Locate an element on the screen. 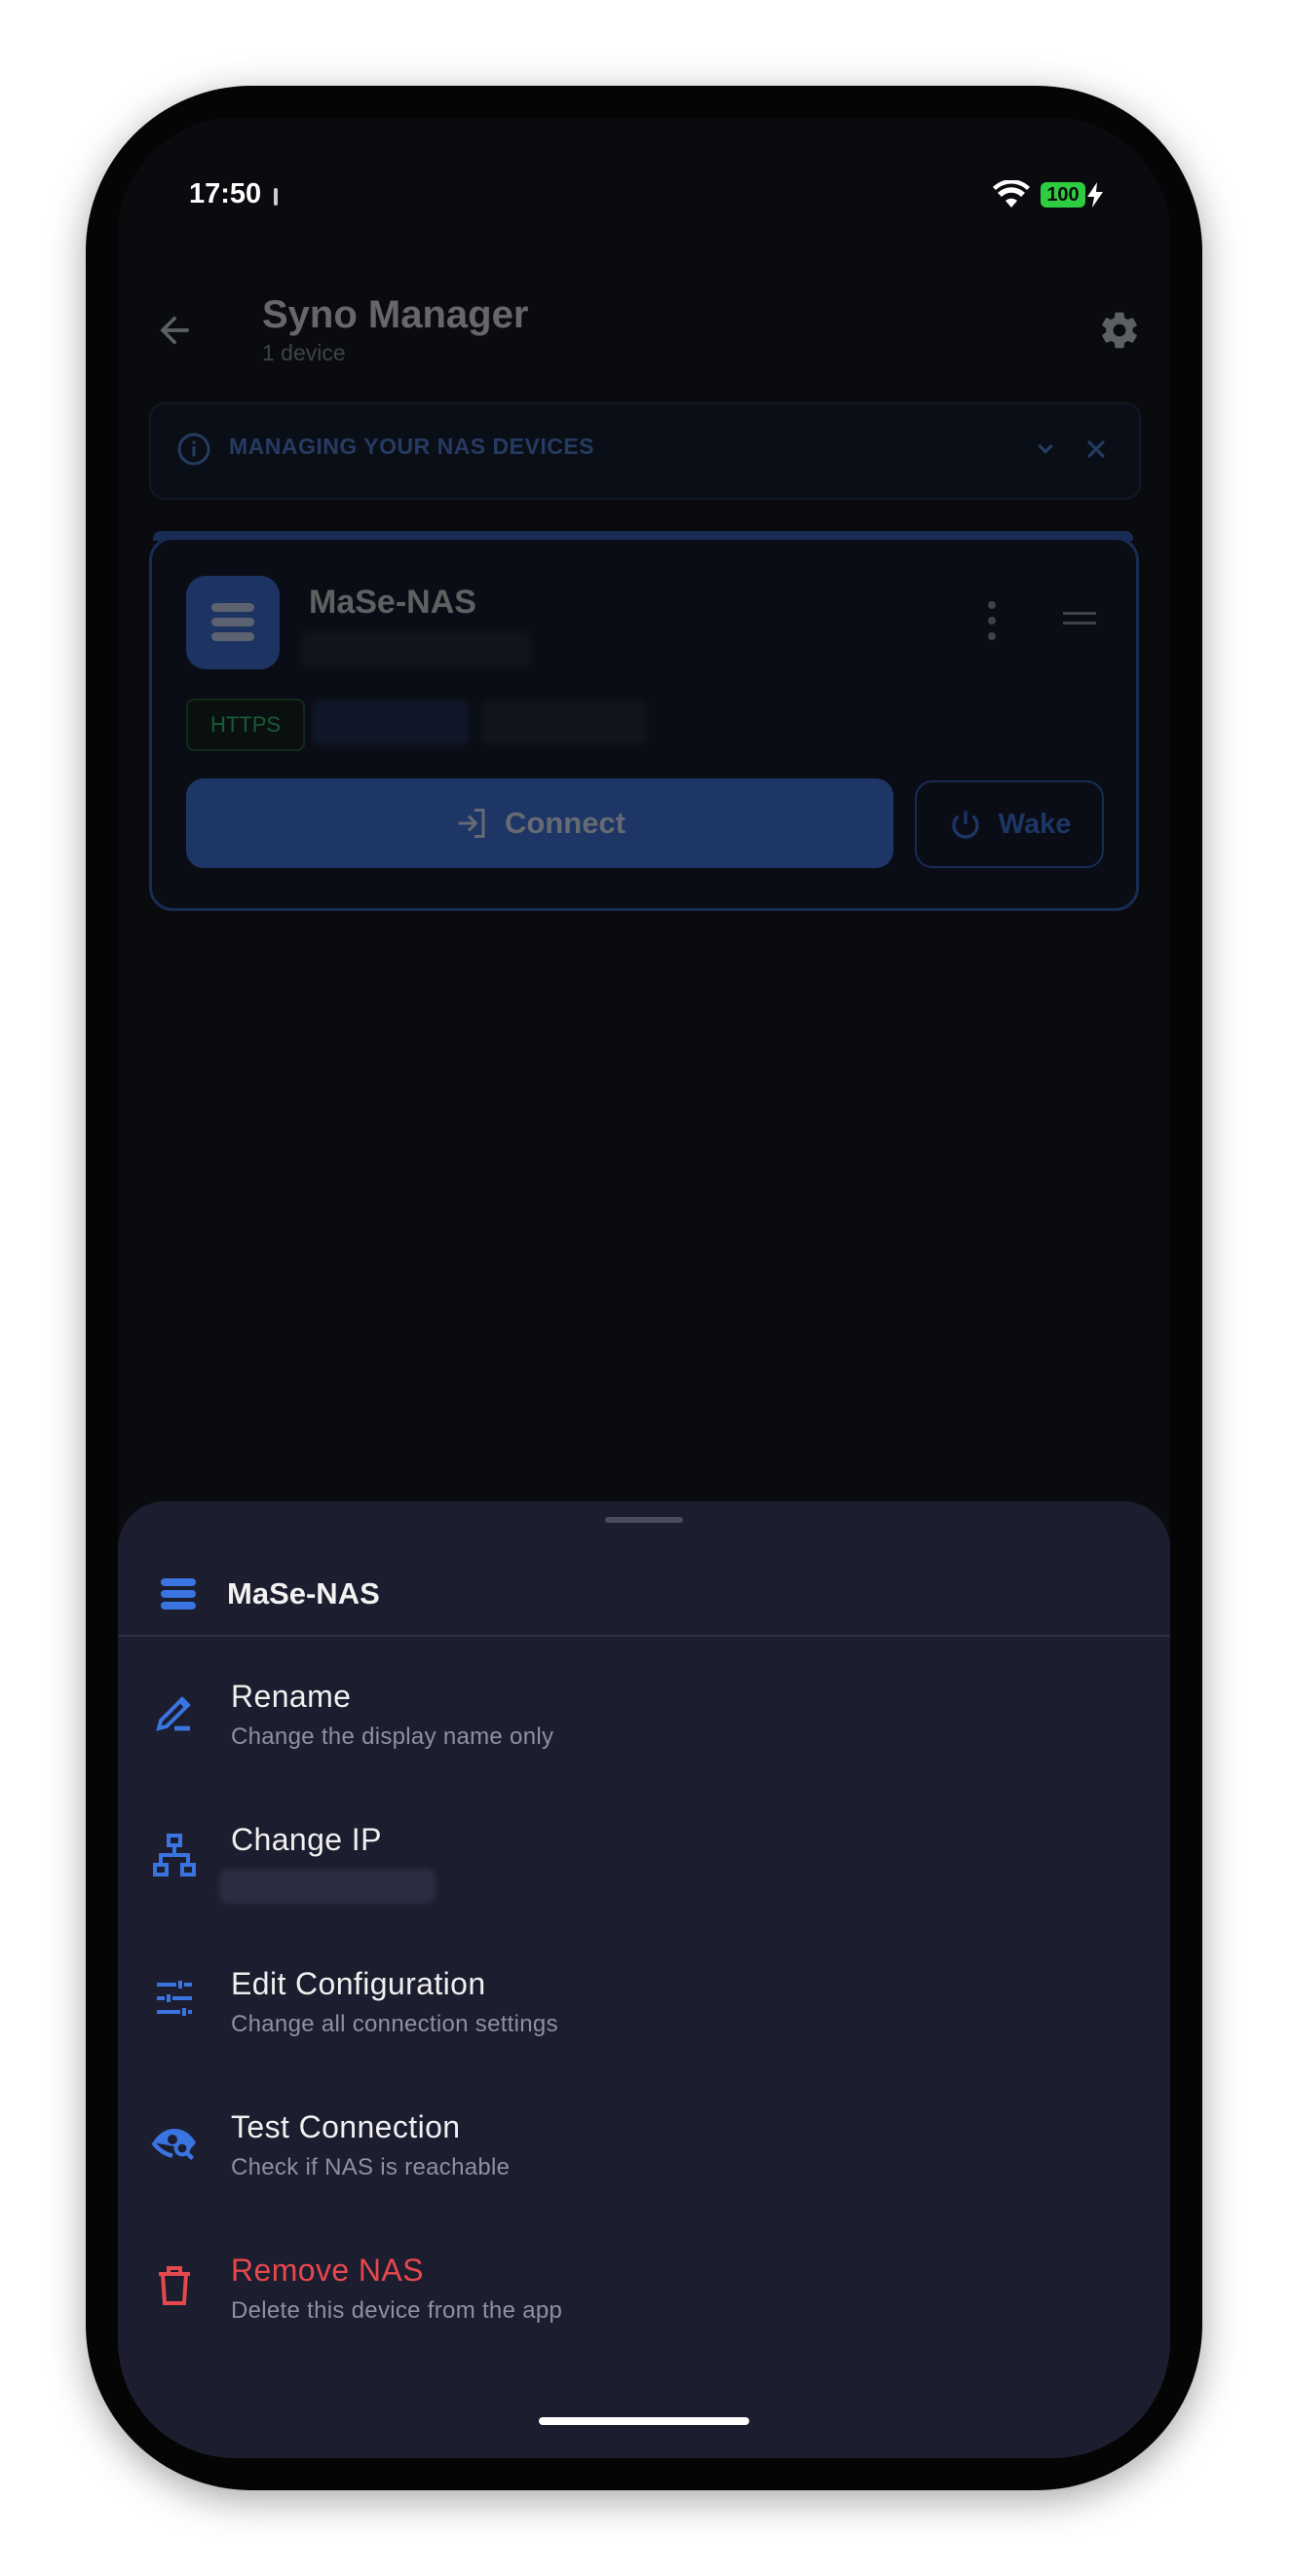 The image size is (1290, 2576). status-time: 17:50 is located at coordinates (225, 193).